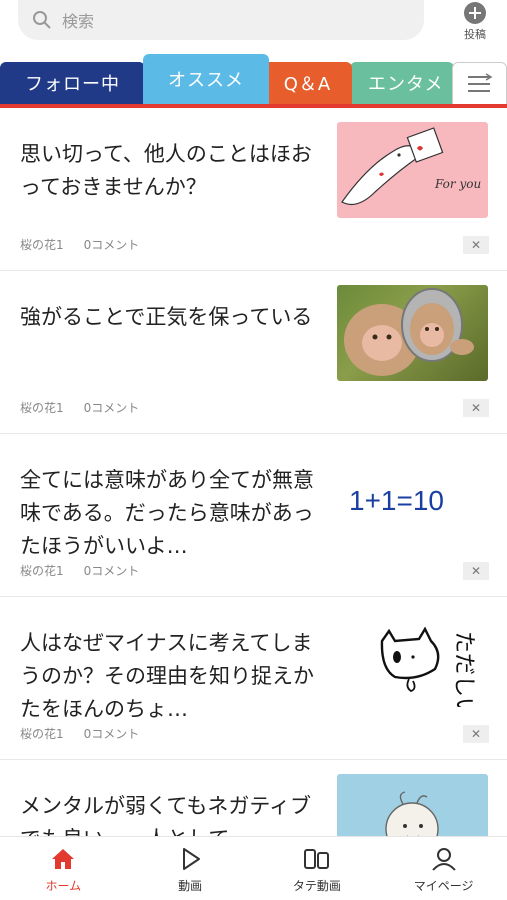 This screenshot has height=900, width=507. What do you see at coordinates (166, 170) in the screenshot?
I see `article-title: 思い切って、他人のことはほおっておきませんか？` at bounding box center [166, 170].